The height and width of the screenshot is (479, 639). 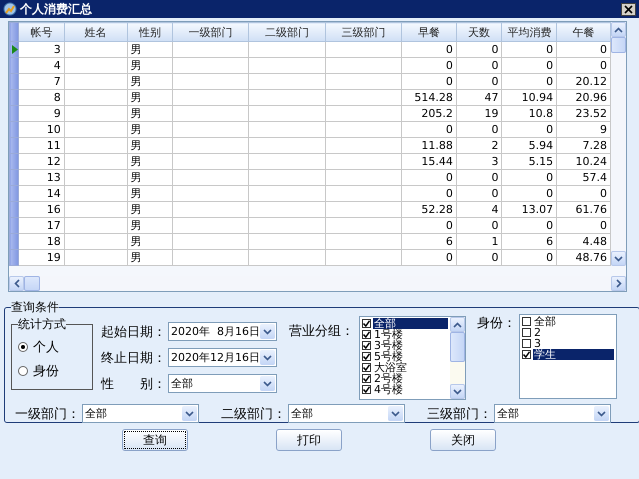 I want to click on dialog-button: 查询, so click(x=155, y=440).